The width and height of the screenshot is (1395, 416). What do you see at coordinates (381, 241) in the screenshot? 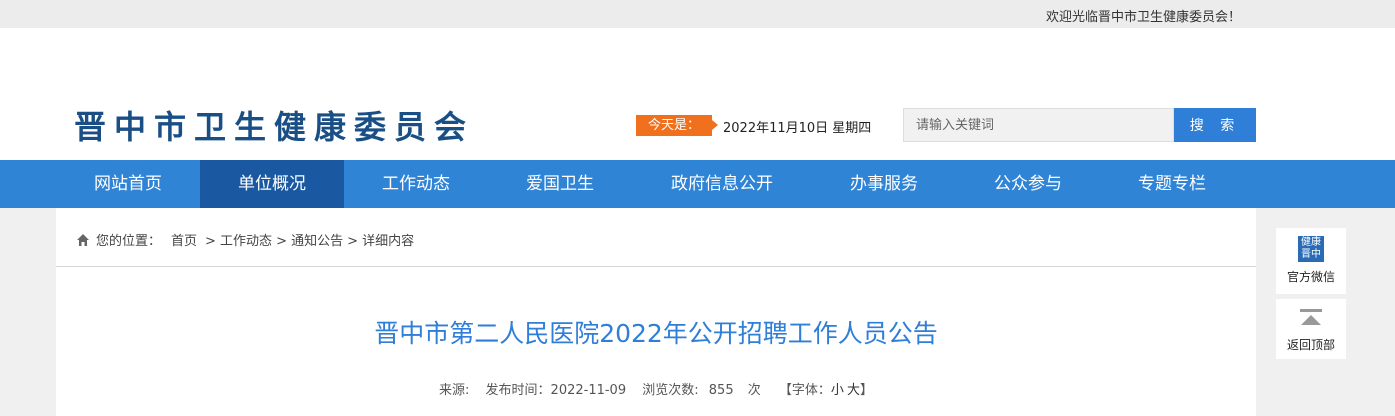
I see `breadcrumb-detail: > 详细内容` at bounding box center [381, 241].